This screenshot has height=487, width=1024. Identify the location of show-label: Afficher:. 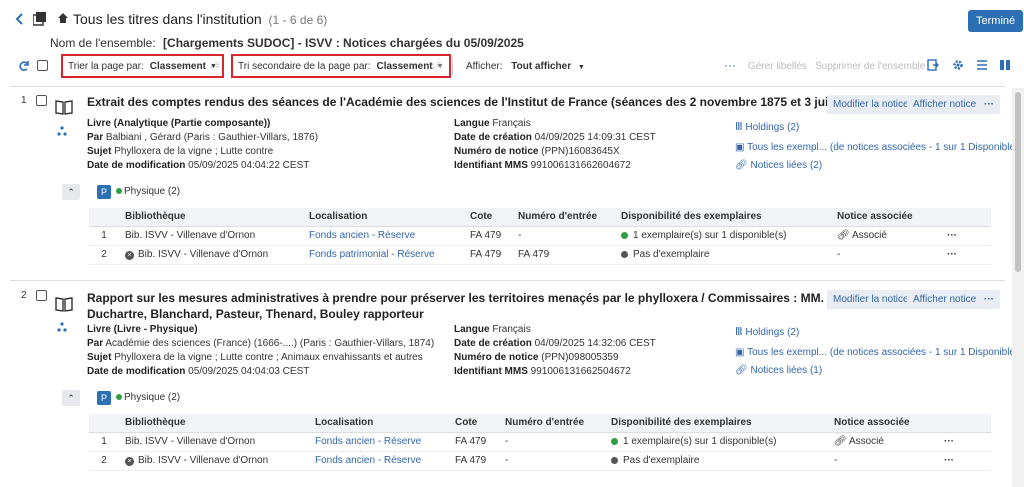
(484, 66).